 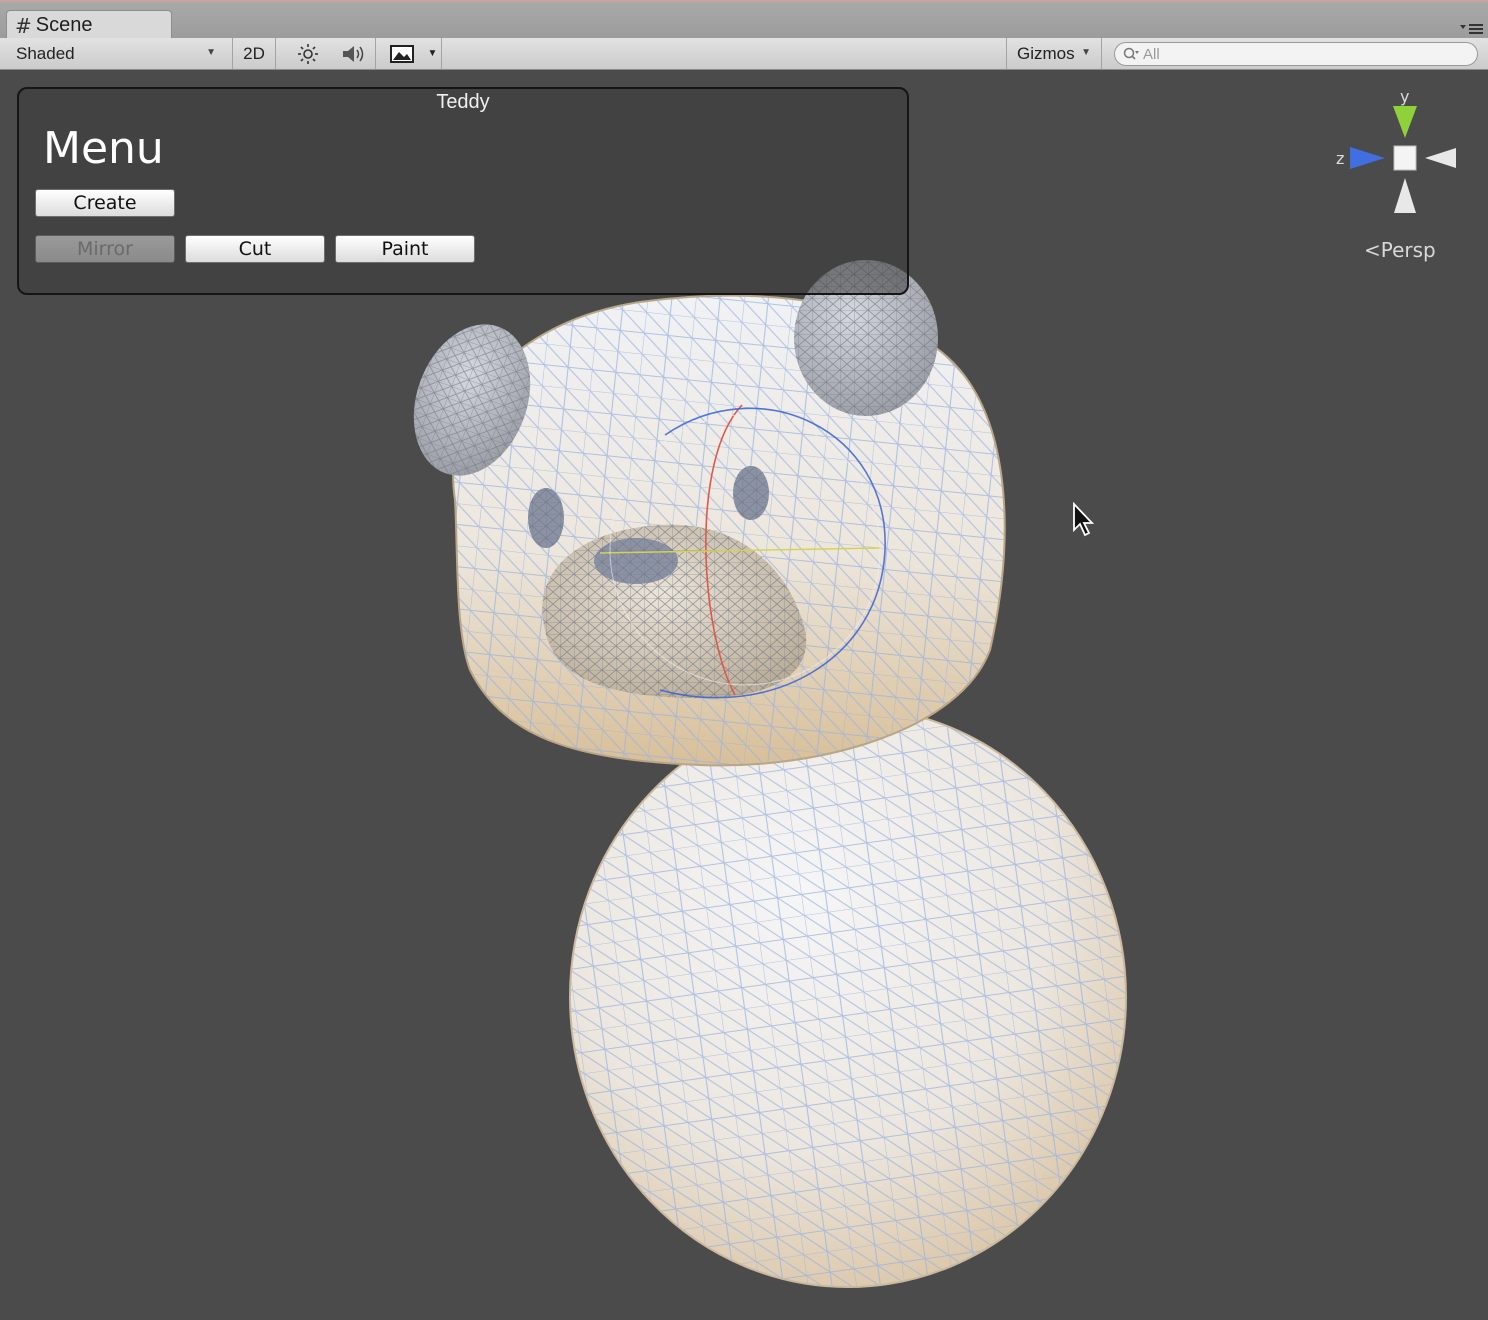 What do you see at coordinates (1405, 158) in the screenshot?
I see `gizmo-center-cube` at bounding box center [1405, 158].